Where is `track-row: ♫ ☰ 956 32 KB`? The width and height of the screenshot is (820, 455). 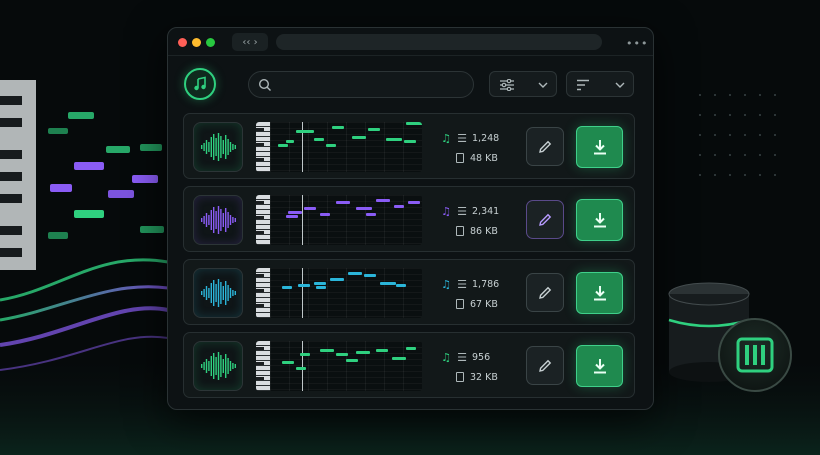
track-row: ♫ ☰ 956 32 KB is located at coordinates (409, 365).